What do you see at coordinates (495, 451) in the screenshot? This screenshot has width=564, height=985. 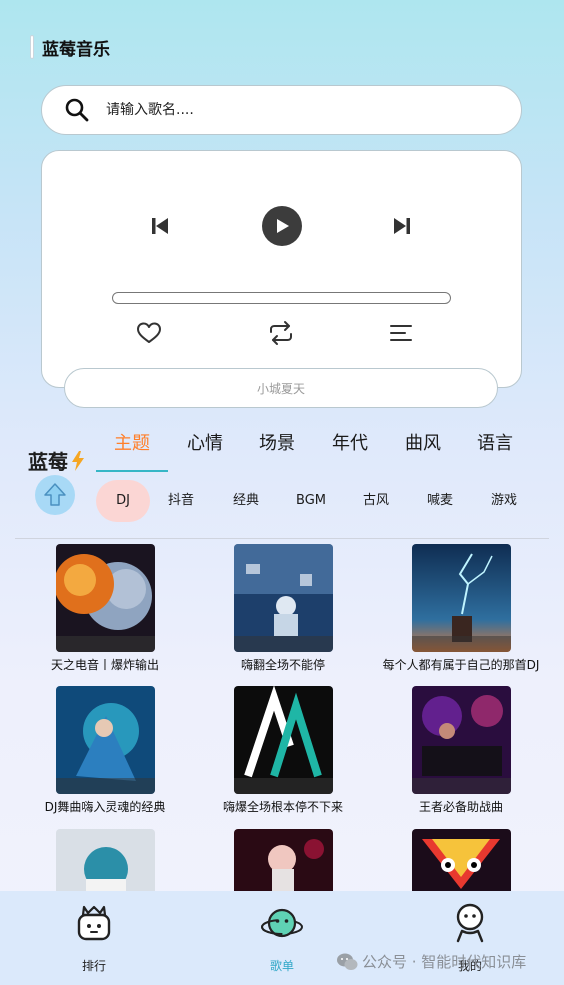 I see `tab-language: 语言` at bounding box center [495, 451].